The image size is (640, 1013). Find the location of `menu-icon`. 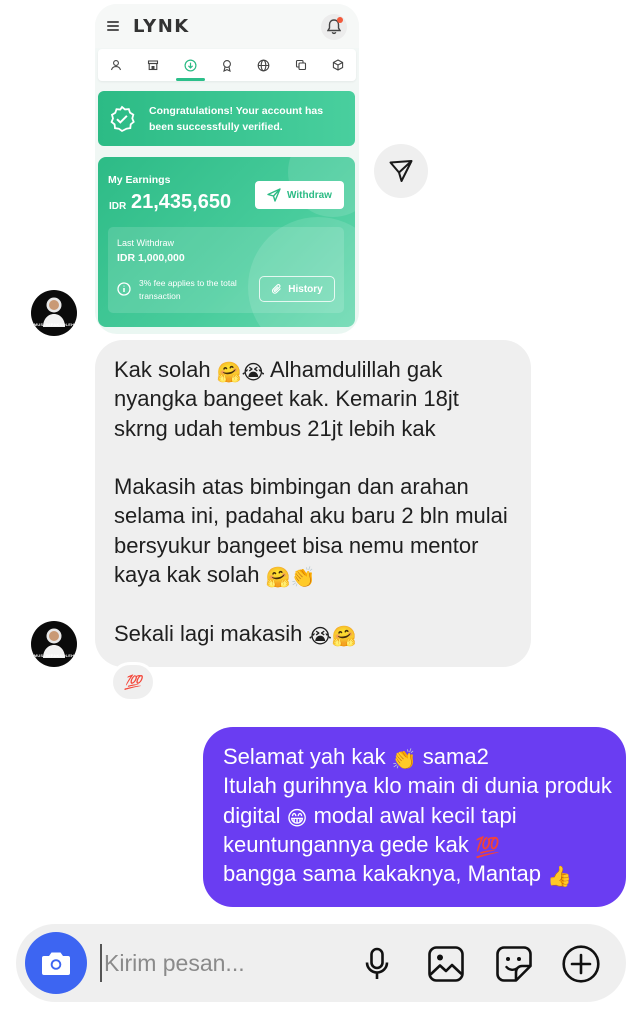

menu-icon is located at coordinates (113, 26).